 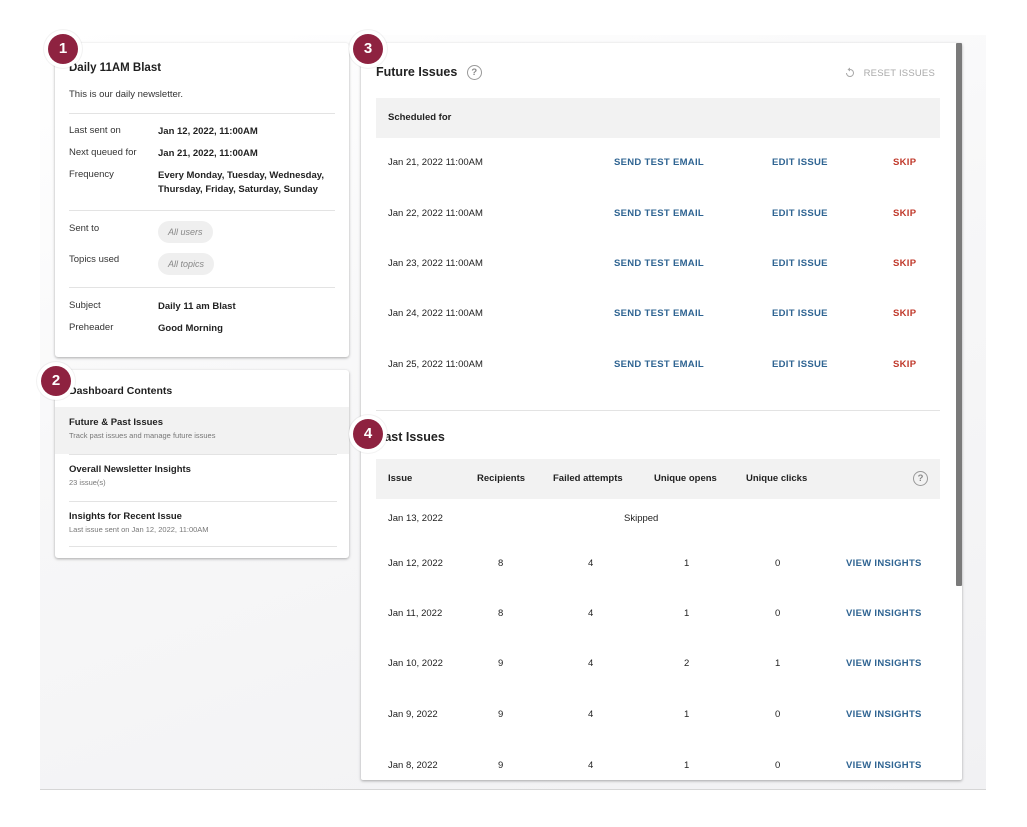 What do you see at coordinates (197, 306) in the screenshot?
I see `subject-value: Daily 11 am Blast` at bounding box center [197, 306].